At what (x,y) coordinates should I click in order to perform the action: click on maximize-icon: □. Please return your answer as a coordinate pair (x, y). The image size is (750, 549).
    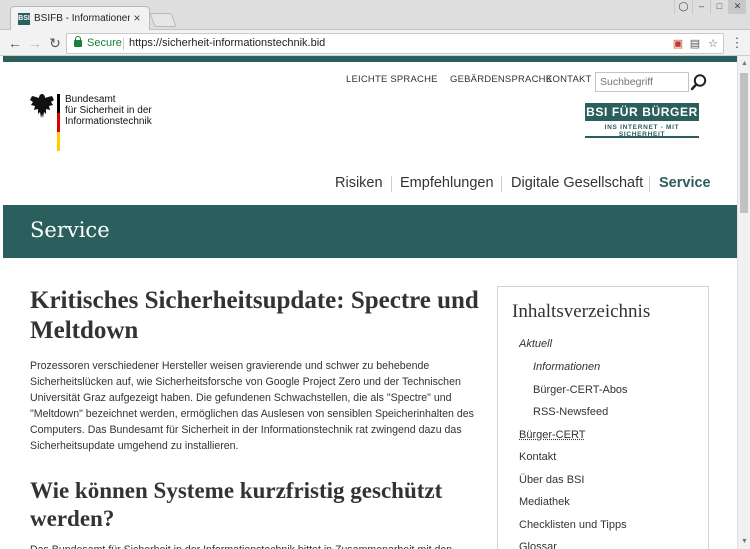
    Looking at the image, I should click on (719, 7).